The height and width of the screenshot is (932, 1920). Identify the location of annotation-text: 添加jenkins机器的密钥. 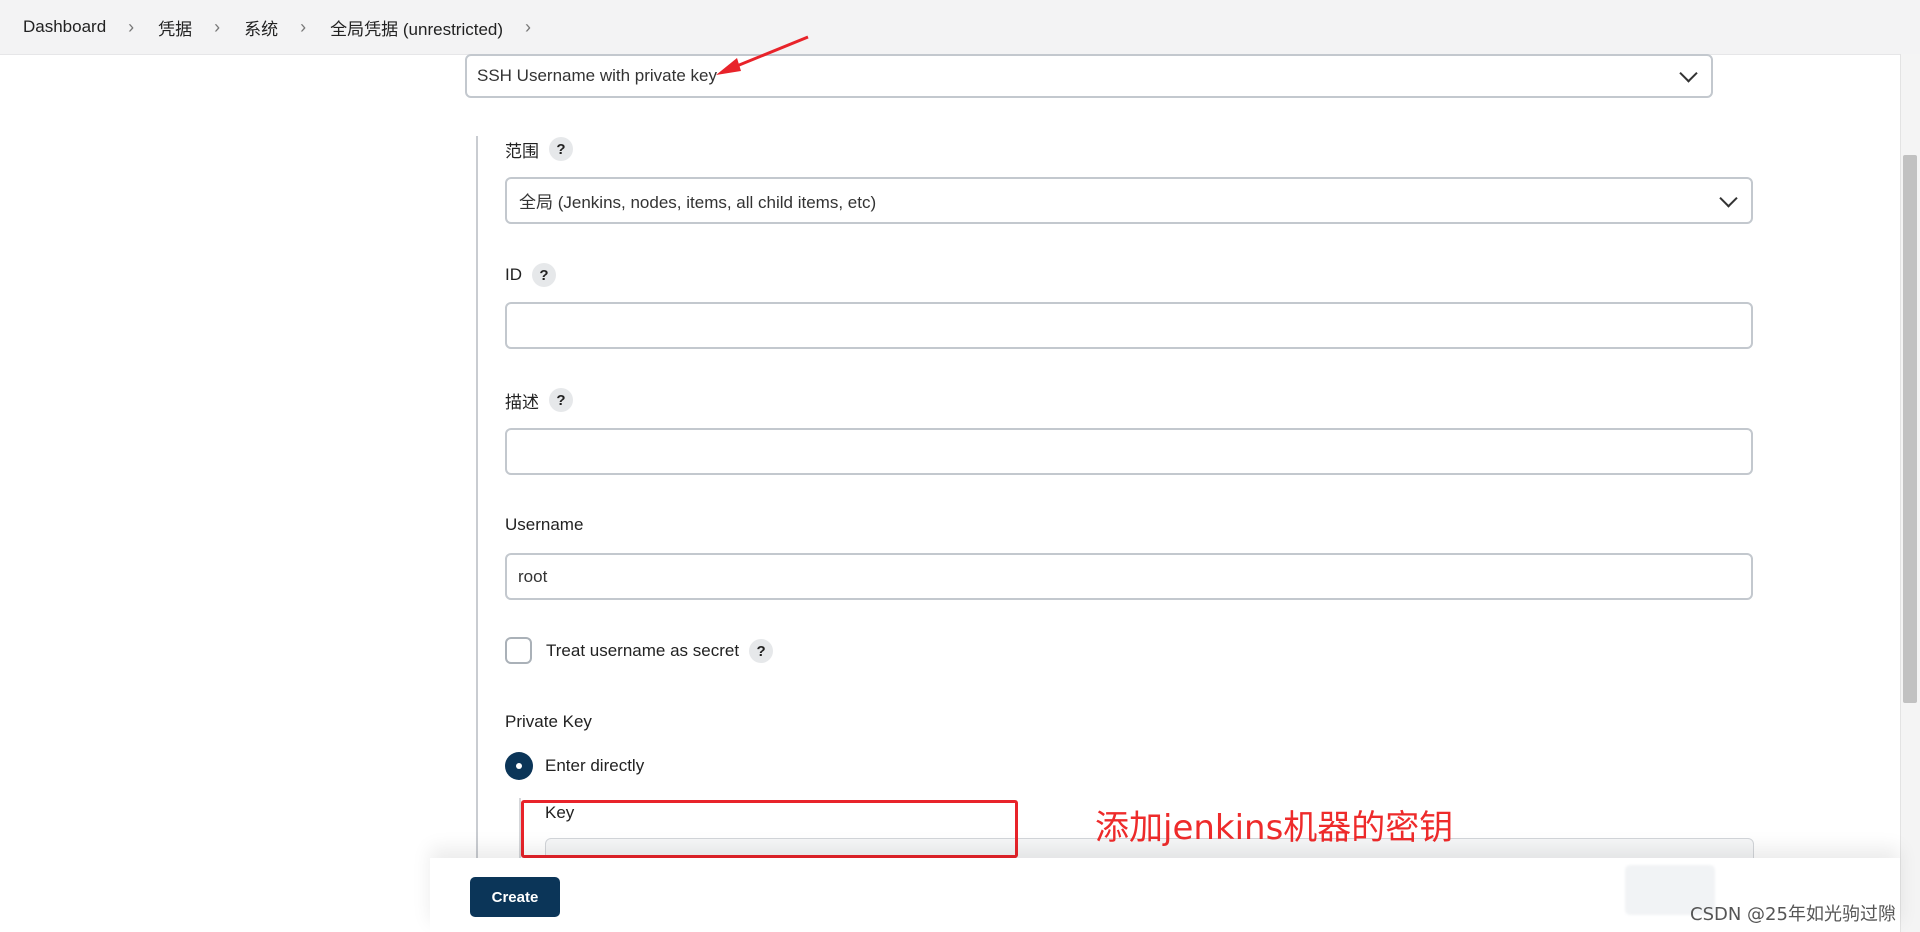
(1274, 828).